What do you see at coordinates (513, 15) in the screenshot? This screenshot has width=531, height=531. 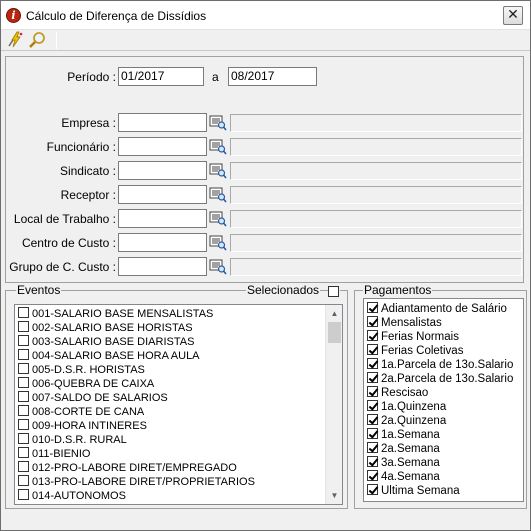 I see `close-button: ✕` at bounding box center [513, 15].